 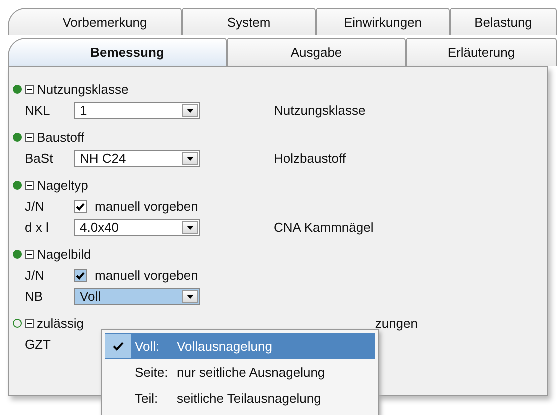 What do you see at coordinates (481, 52) in the screenshot?
I see `tab: Erläuterung` at bounding box center [481, 52].